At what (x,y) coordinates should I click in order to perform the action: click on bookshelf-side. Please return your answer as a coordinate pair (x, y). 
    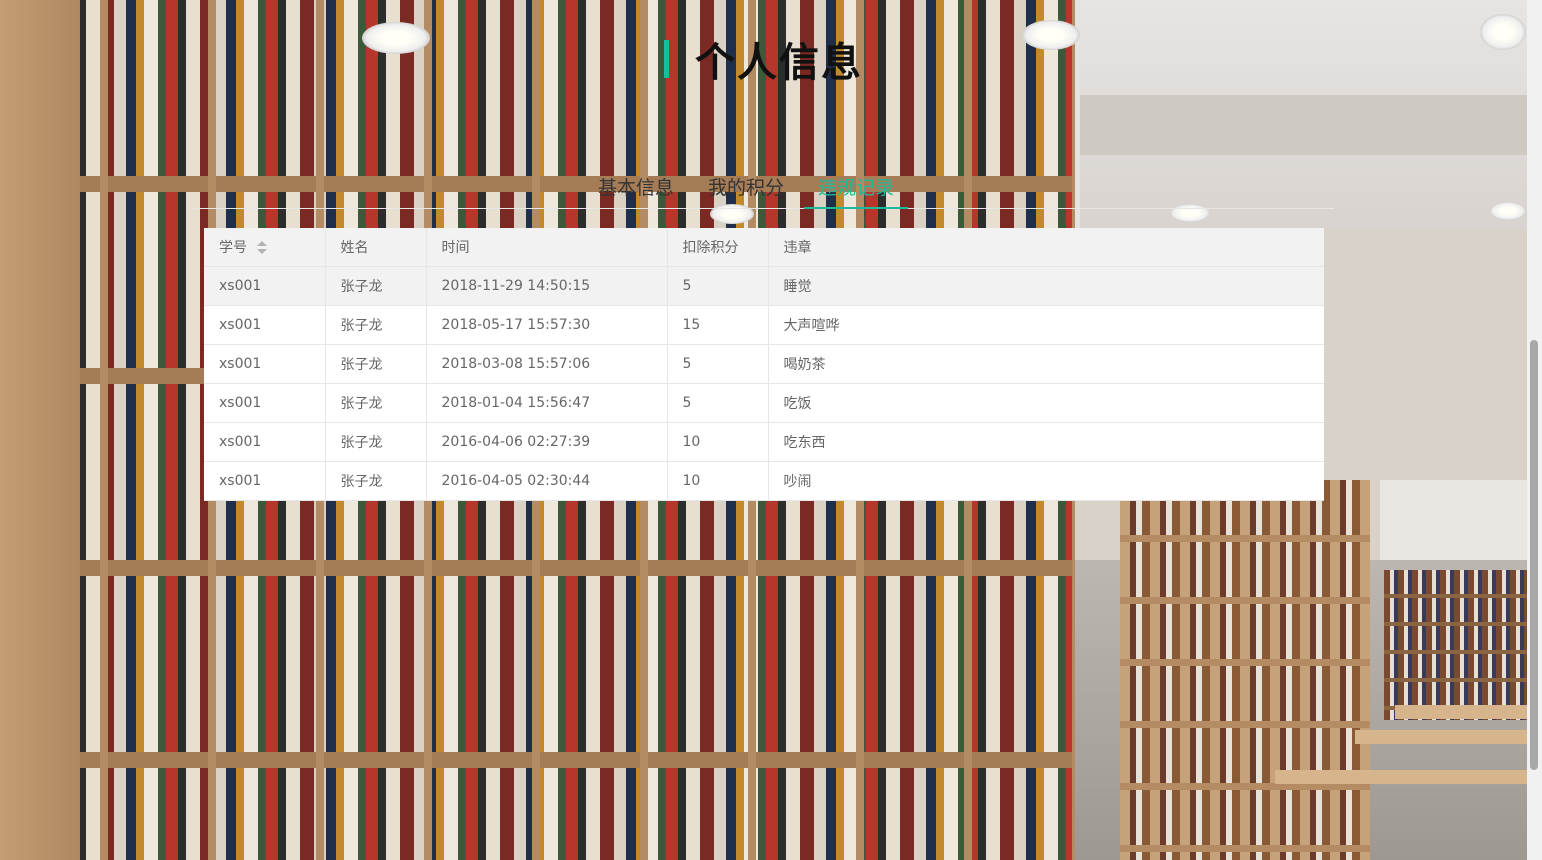
    Looking at the image, I should click on (40, 430).